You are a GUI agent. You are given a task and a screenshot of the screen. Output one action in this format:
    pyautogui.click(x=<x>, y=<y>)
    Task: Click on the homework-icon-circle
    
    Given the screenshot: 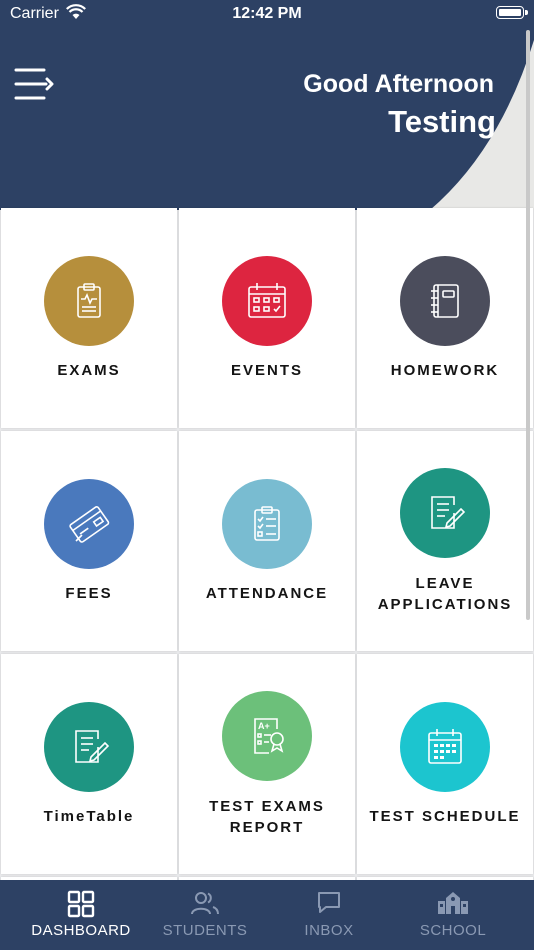 What is the action you would take?
    pyautogui.click(x=445, y=301)
    